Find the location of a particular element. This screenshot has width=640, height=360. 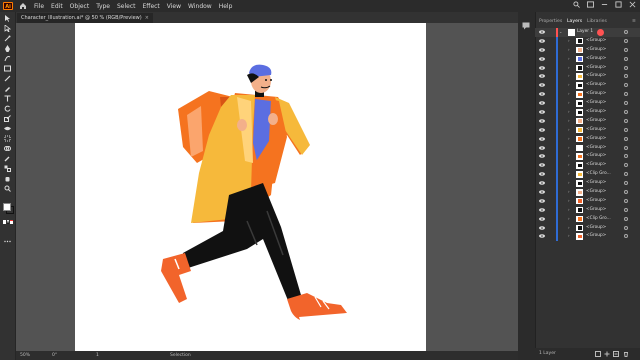

curvature-tool-icon is located at coordinates (7, 58).